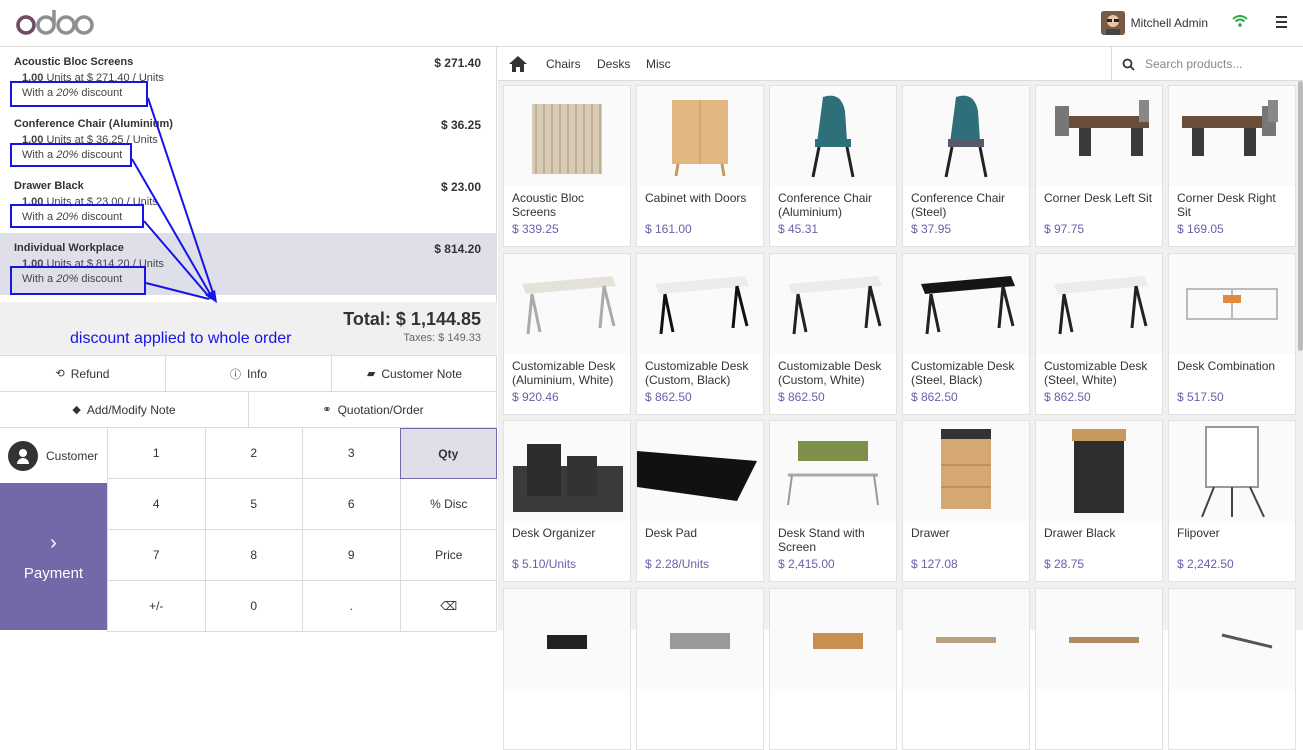 This screenshot has width=1303, height=750. What do you see at coordinates (1080, 533) in the screenshot?
I see `product-name: Drawer Black` at bounding box center [1080, 533].